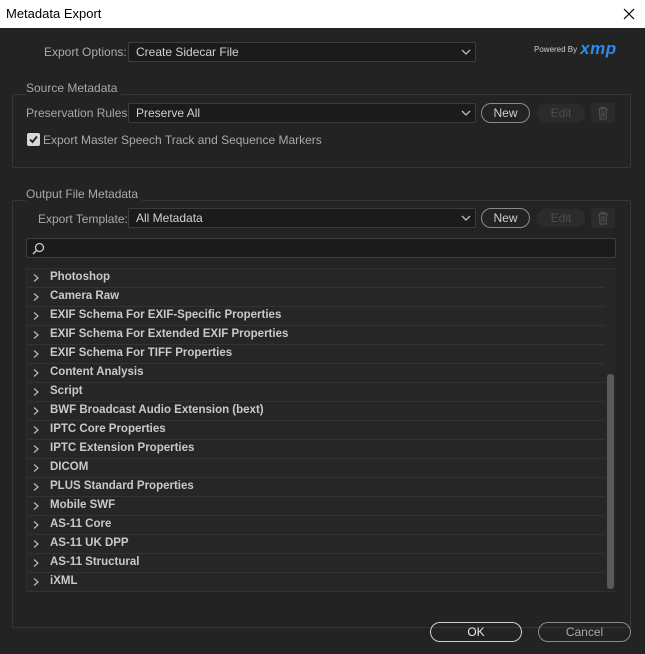 The height and width of the screenshot is (654, 645). What do you see at coordinates (187, 52) in the screenshot?
I see `export-options-value: Create Sidecar File` at bounding box center [187, 52].